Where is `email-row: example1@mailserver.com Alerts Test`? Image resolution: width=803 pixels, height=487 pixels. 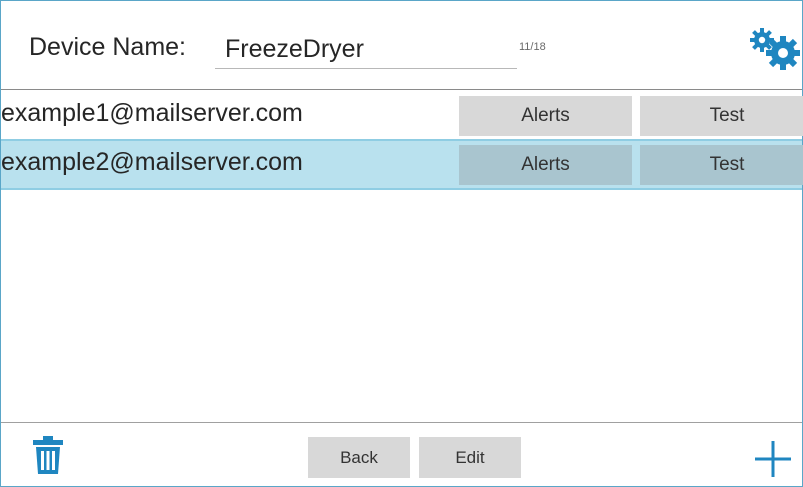
email-row: example1@mailserver.com Alerts Test is located at coordinates (402, 113).